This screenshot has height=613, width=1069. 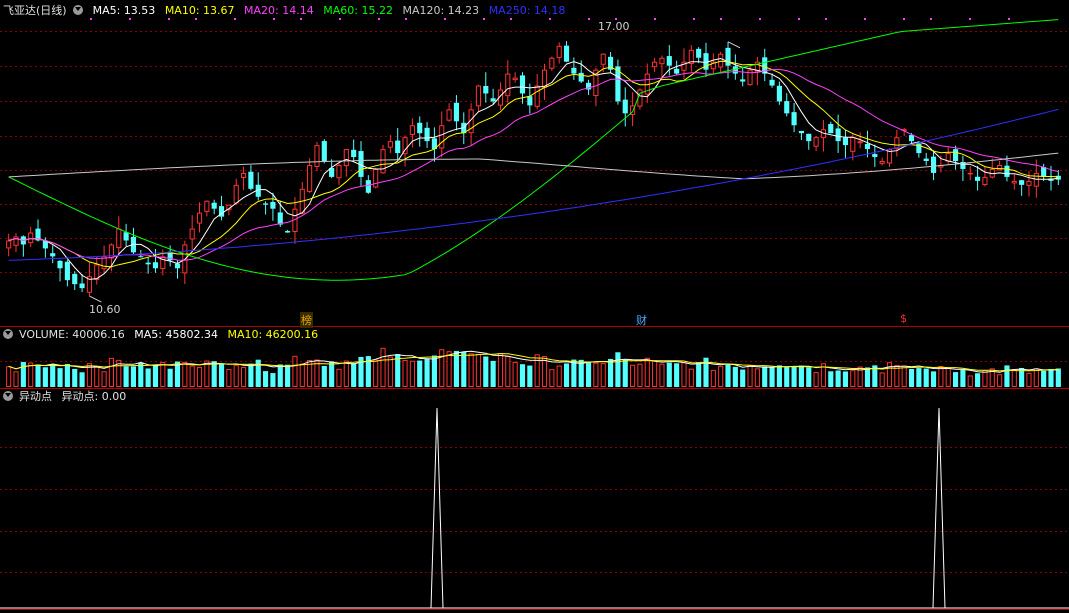 I want to click on event-mark-finance: 财, so click(x=641, y=320).